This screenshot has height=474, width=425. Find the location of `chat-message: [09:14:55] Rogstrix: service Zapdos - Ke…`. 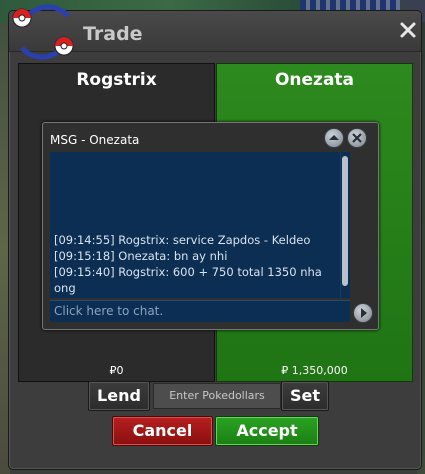

chat-message: [09:14:55] Rogstrix: service Zapdos - Ke… is located at coordinates (182, 240).